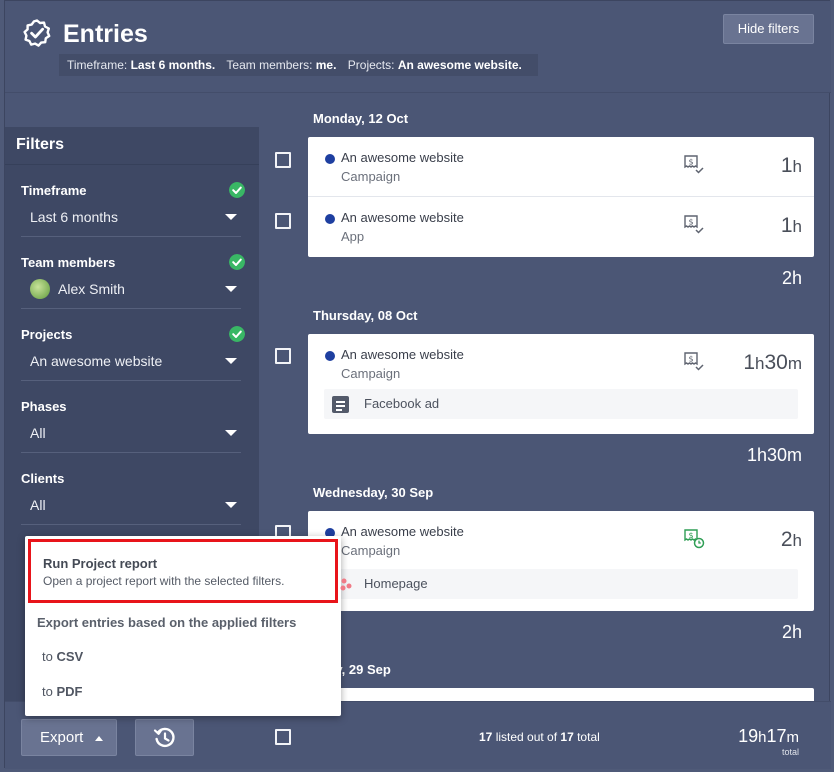  I want to click on export-label: Export, so click(62, 737).